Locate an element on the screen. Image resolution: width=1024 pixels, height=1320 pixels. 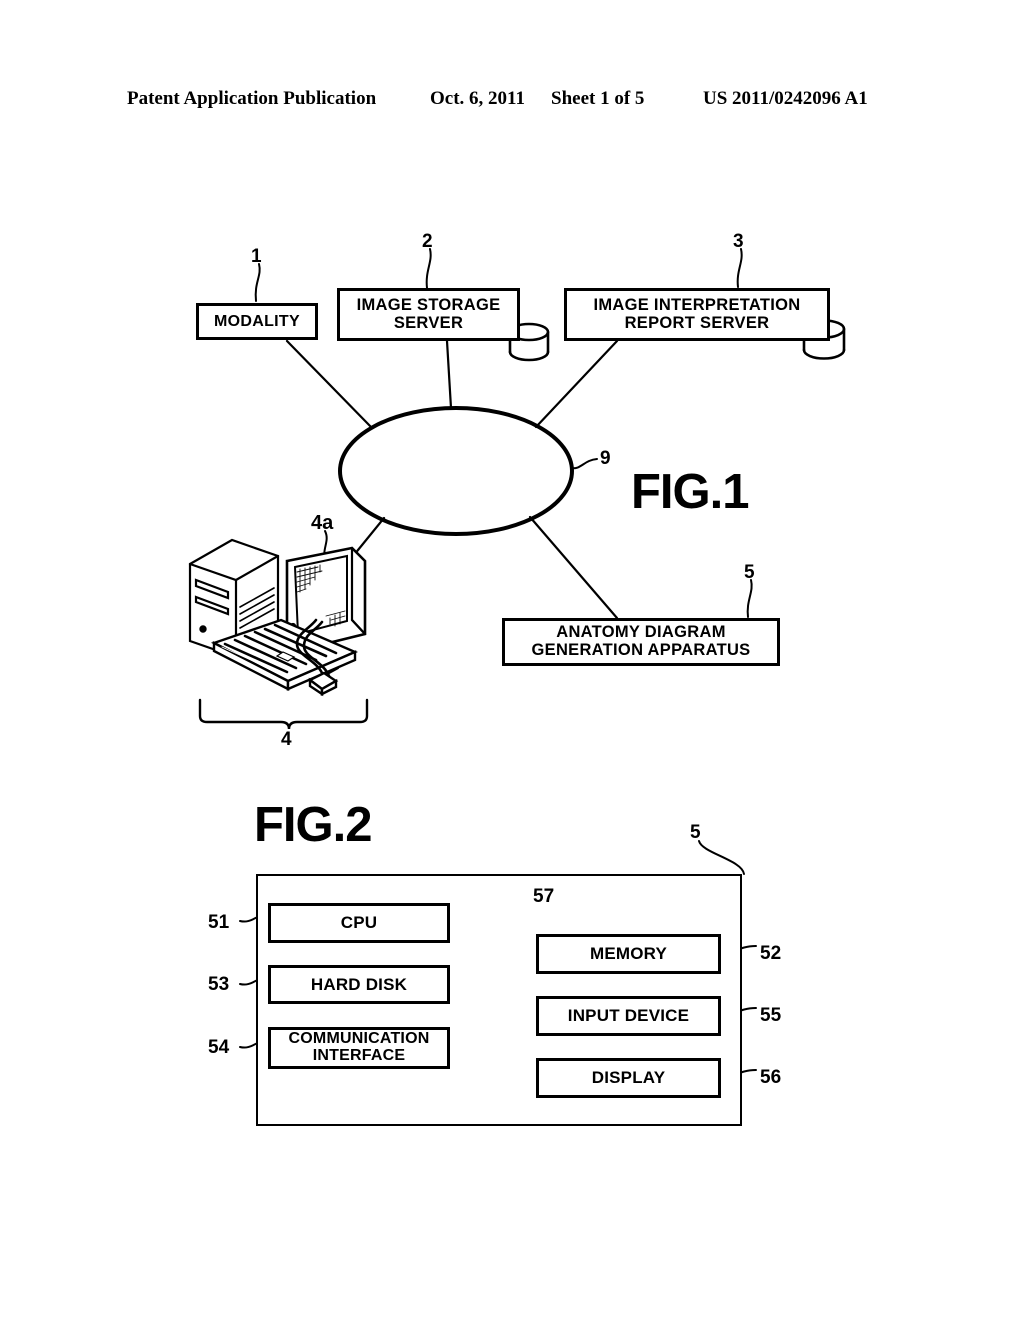
ref-numeral-monitor: 4a is located at coordinates (322, 523).